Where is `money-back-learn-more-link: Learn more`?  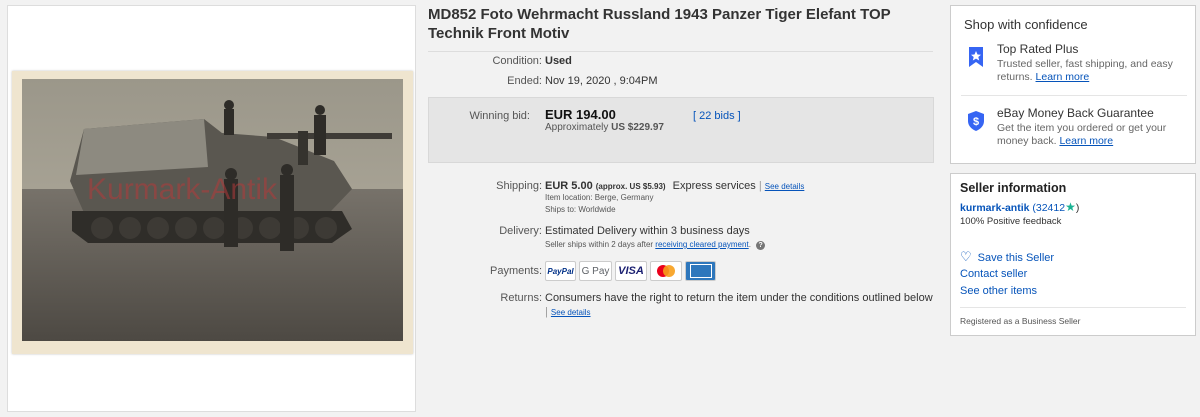 money-back-learn-more-link: Learn more is located at coordinates (1086, 141).